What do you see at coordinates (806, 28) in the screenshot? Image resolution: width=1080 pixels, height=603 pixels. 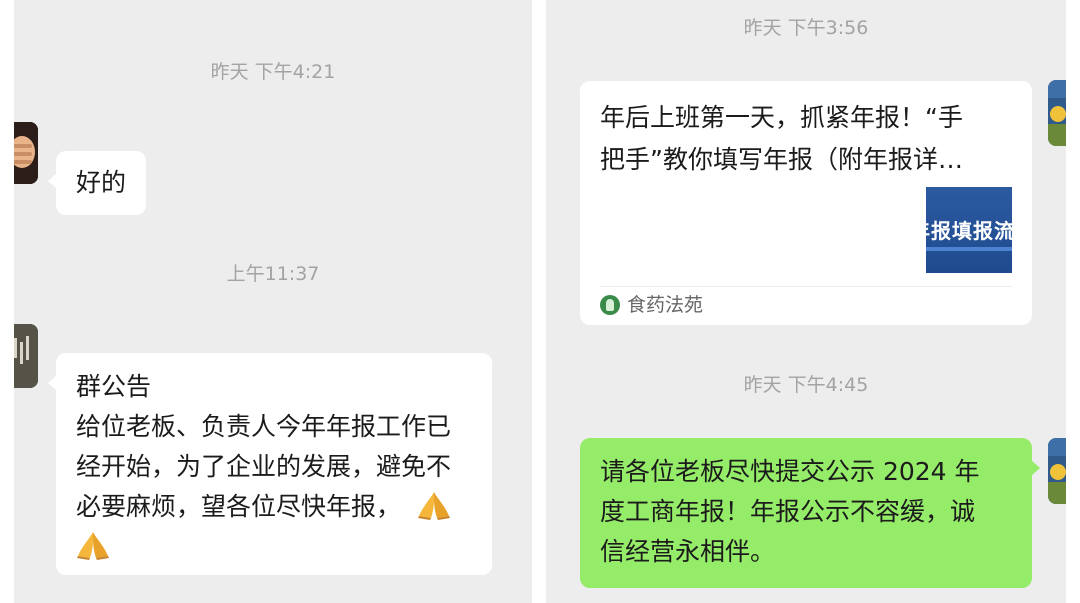 I see `timestamp: 昨天 下午3:56` at bounding box center [806, 28].